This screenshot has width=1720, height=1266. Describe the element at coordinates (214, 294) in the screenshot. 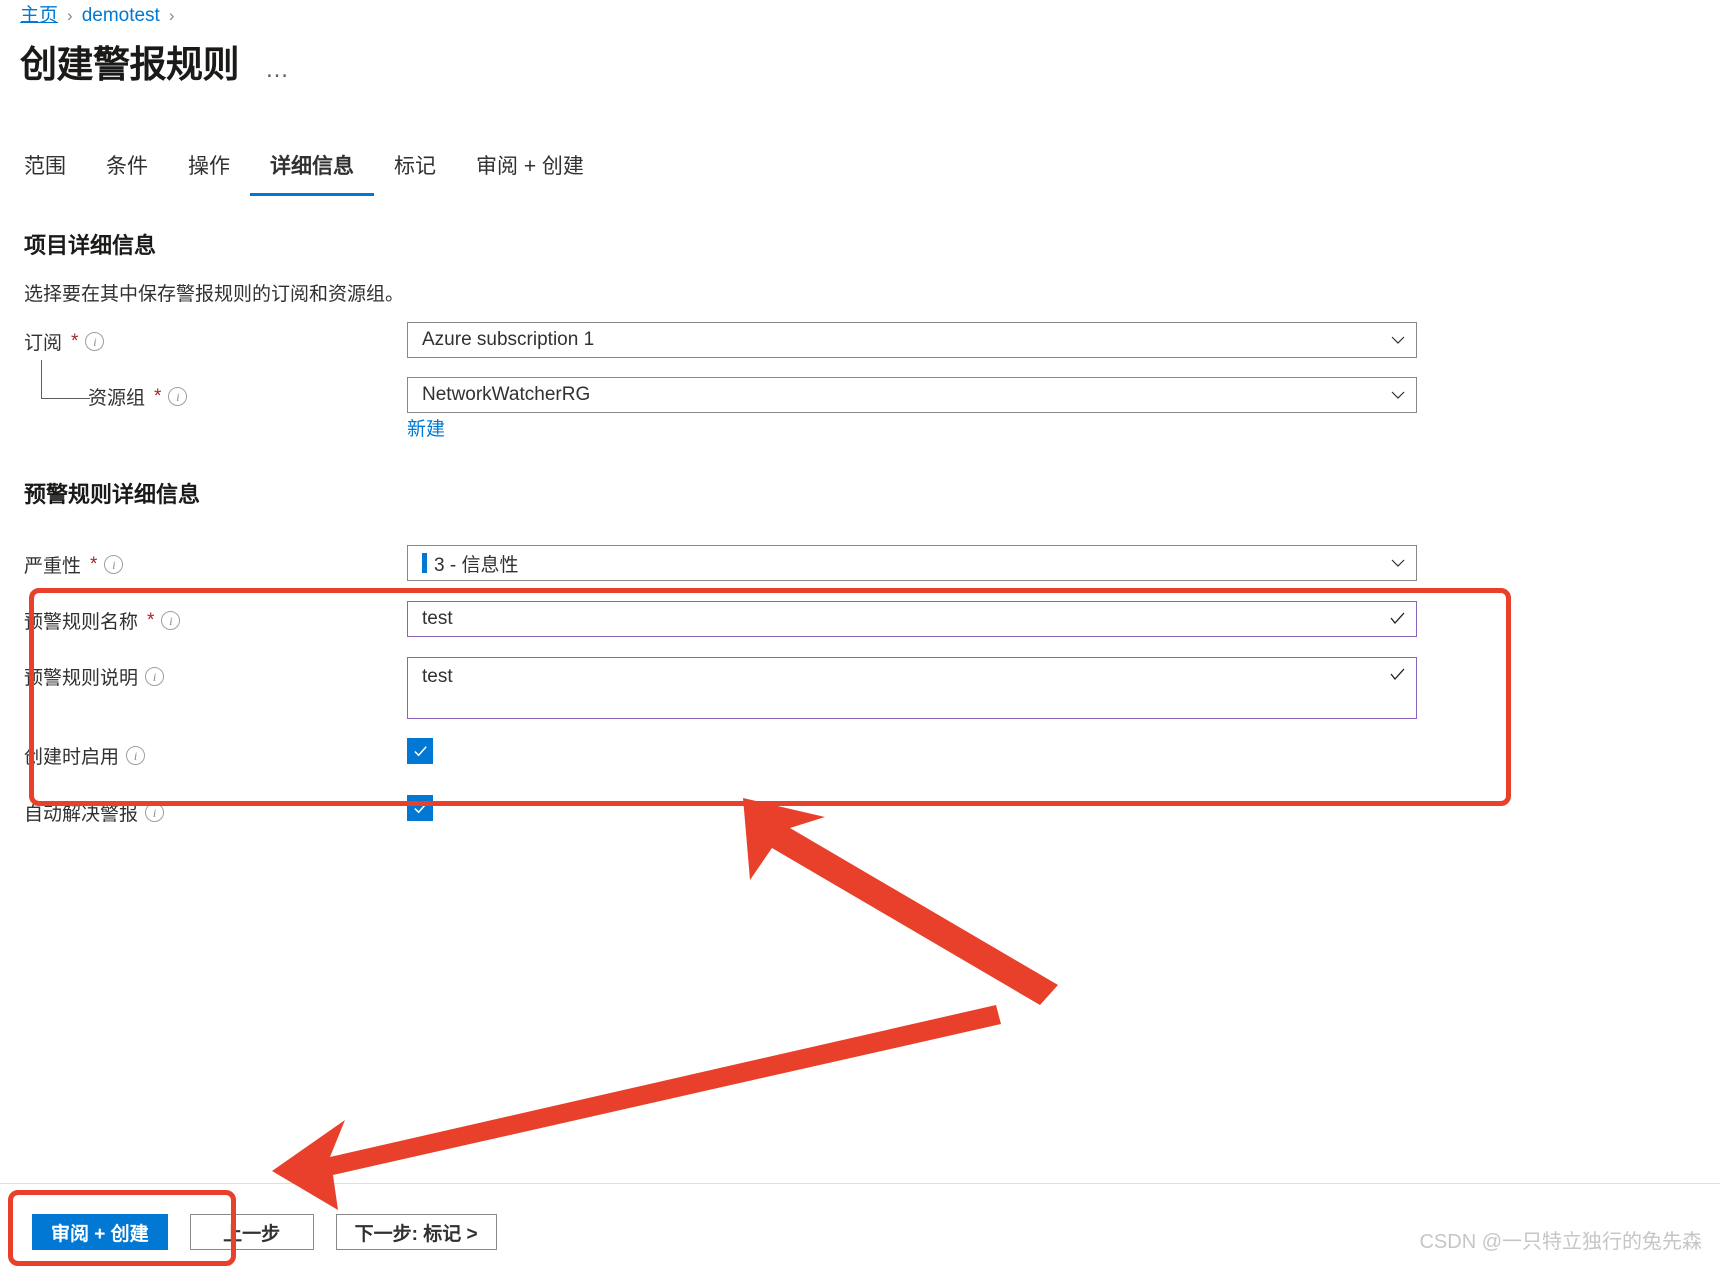

I see `project-details-description: 选择要在其中保存警报规则的订阅和资源组。` at that location.